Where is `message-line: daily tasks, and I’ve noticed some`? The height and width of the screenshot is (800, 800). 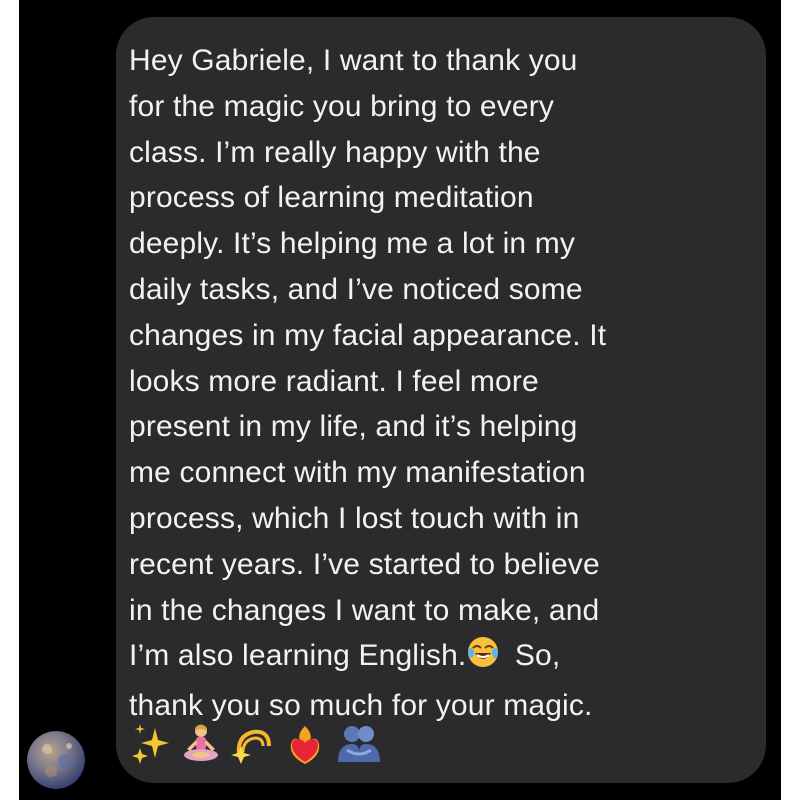 message-line: daily tasks, and I’ve noticed some is located at coordinates (356, 289).